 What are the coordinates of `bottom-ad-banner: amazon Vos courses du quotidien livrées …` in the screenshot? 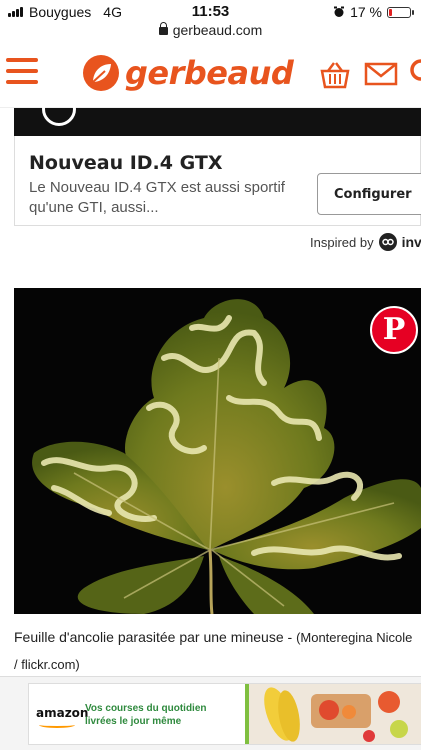 It's located at (210, 713).